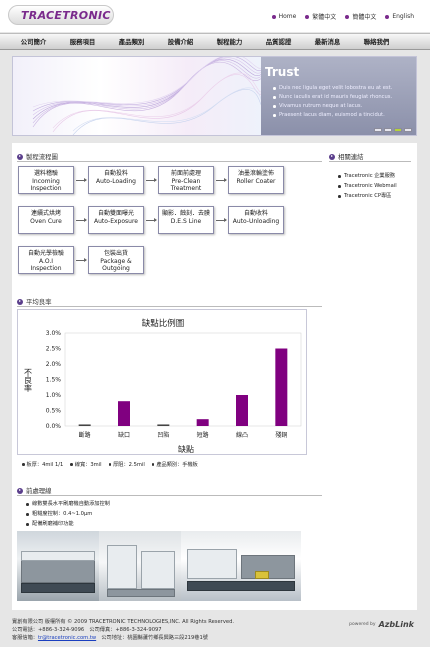  What do you see at coordinates (68, 524) in the screenshot?
I see `process-item: 配備刷磨補印功能` at bounding box center [68, 524].